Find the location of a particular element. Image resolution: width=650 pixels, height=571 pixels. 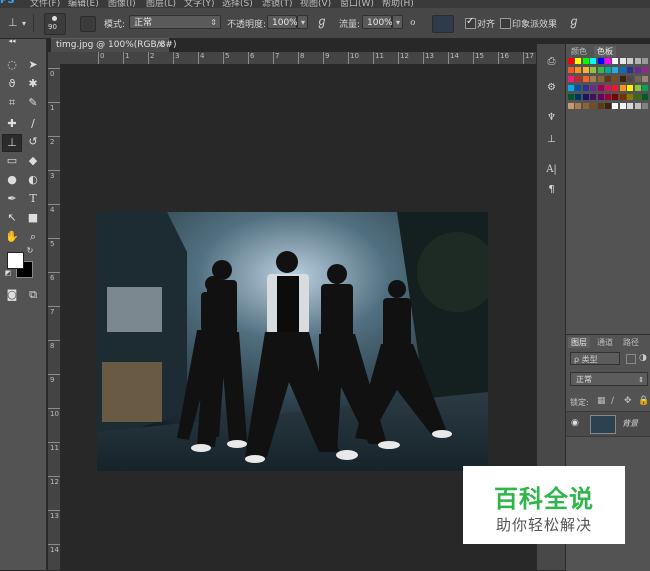

pressure-opacity-icon: ℊ is located at coordinates (322, 21).